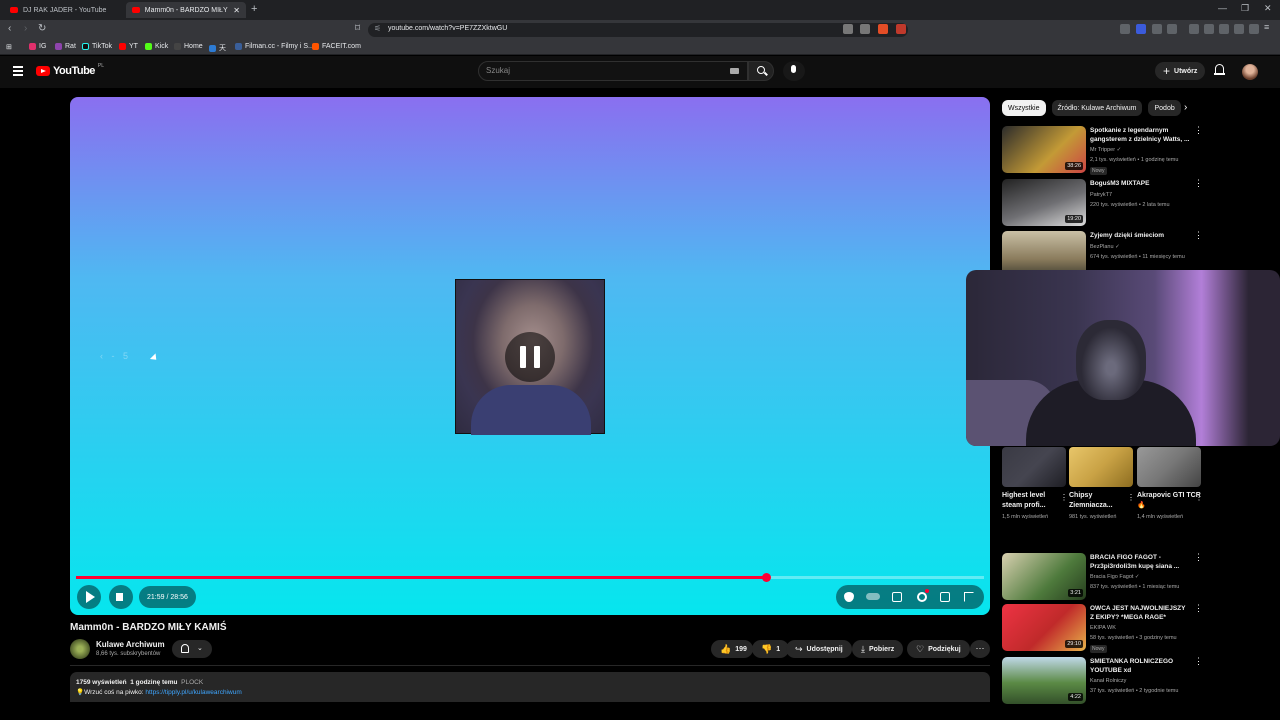 This screenshot has height=720, width=1280. I want to click on subscription-bell-button: ⌄, so click(192, 649).